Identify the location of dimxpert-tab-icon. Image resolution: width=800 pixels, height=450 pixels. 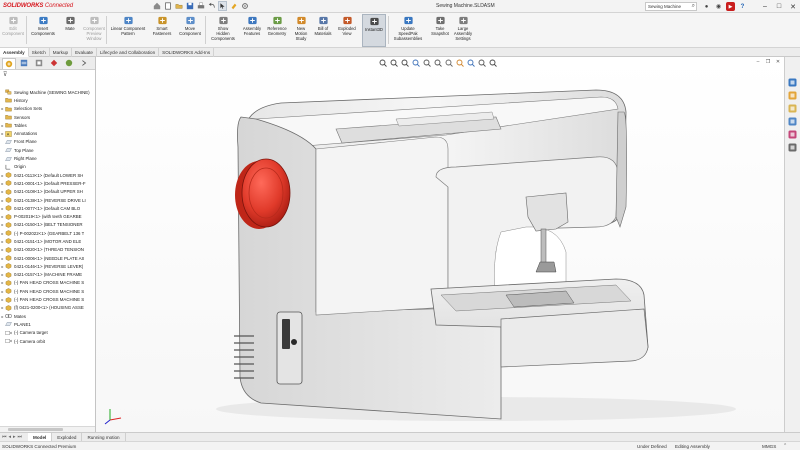
(54, 63).